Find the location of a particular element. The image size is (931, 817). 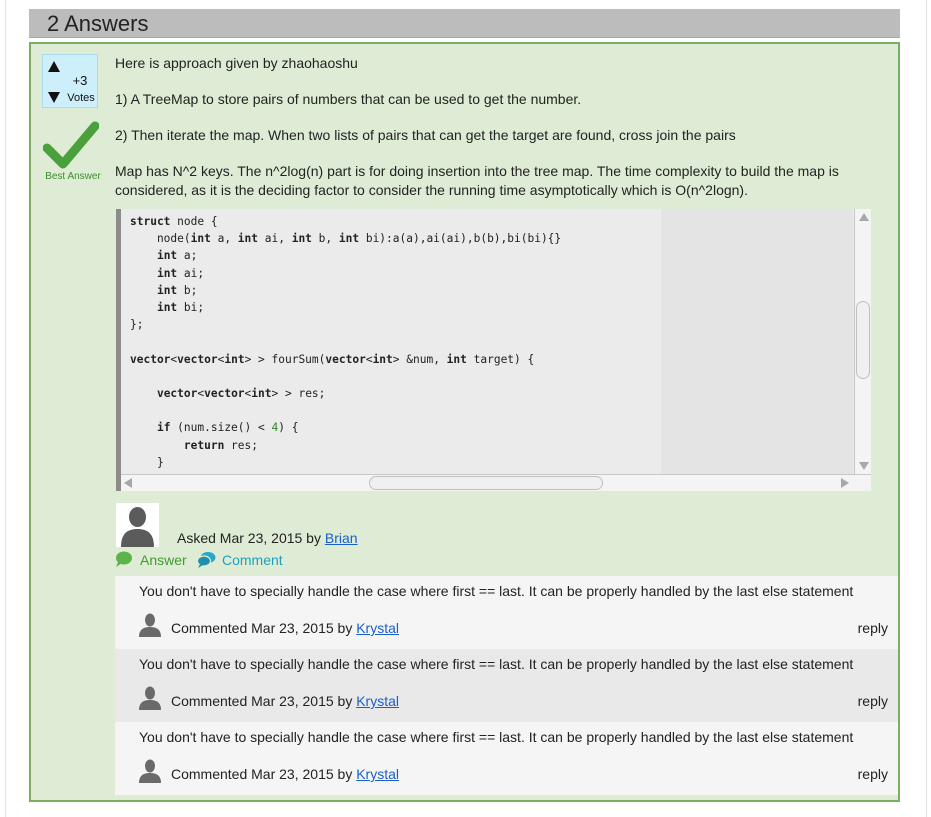

scroll-left-icon is located at coordinates (128, 483).